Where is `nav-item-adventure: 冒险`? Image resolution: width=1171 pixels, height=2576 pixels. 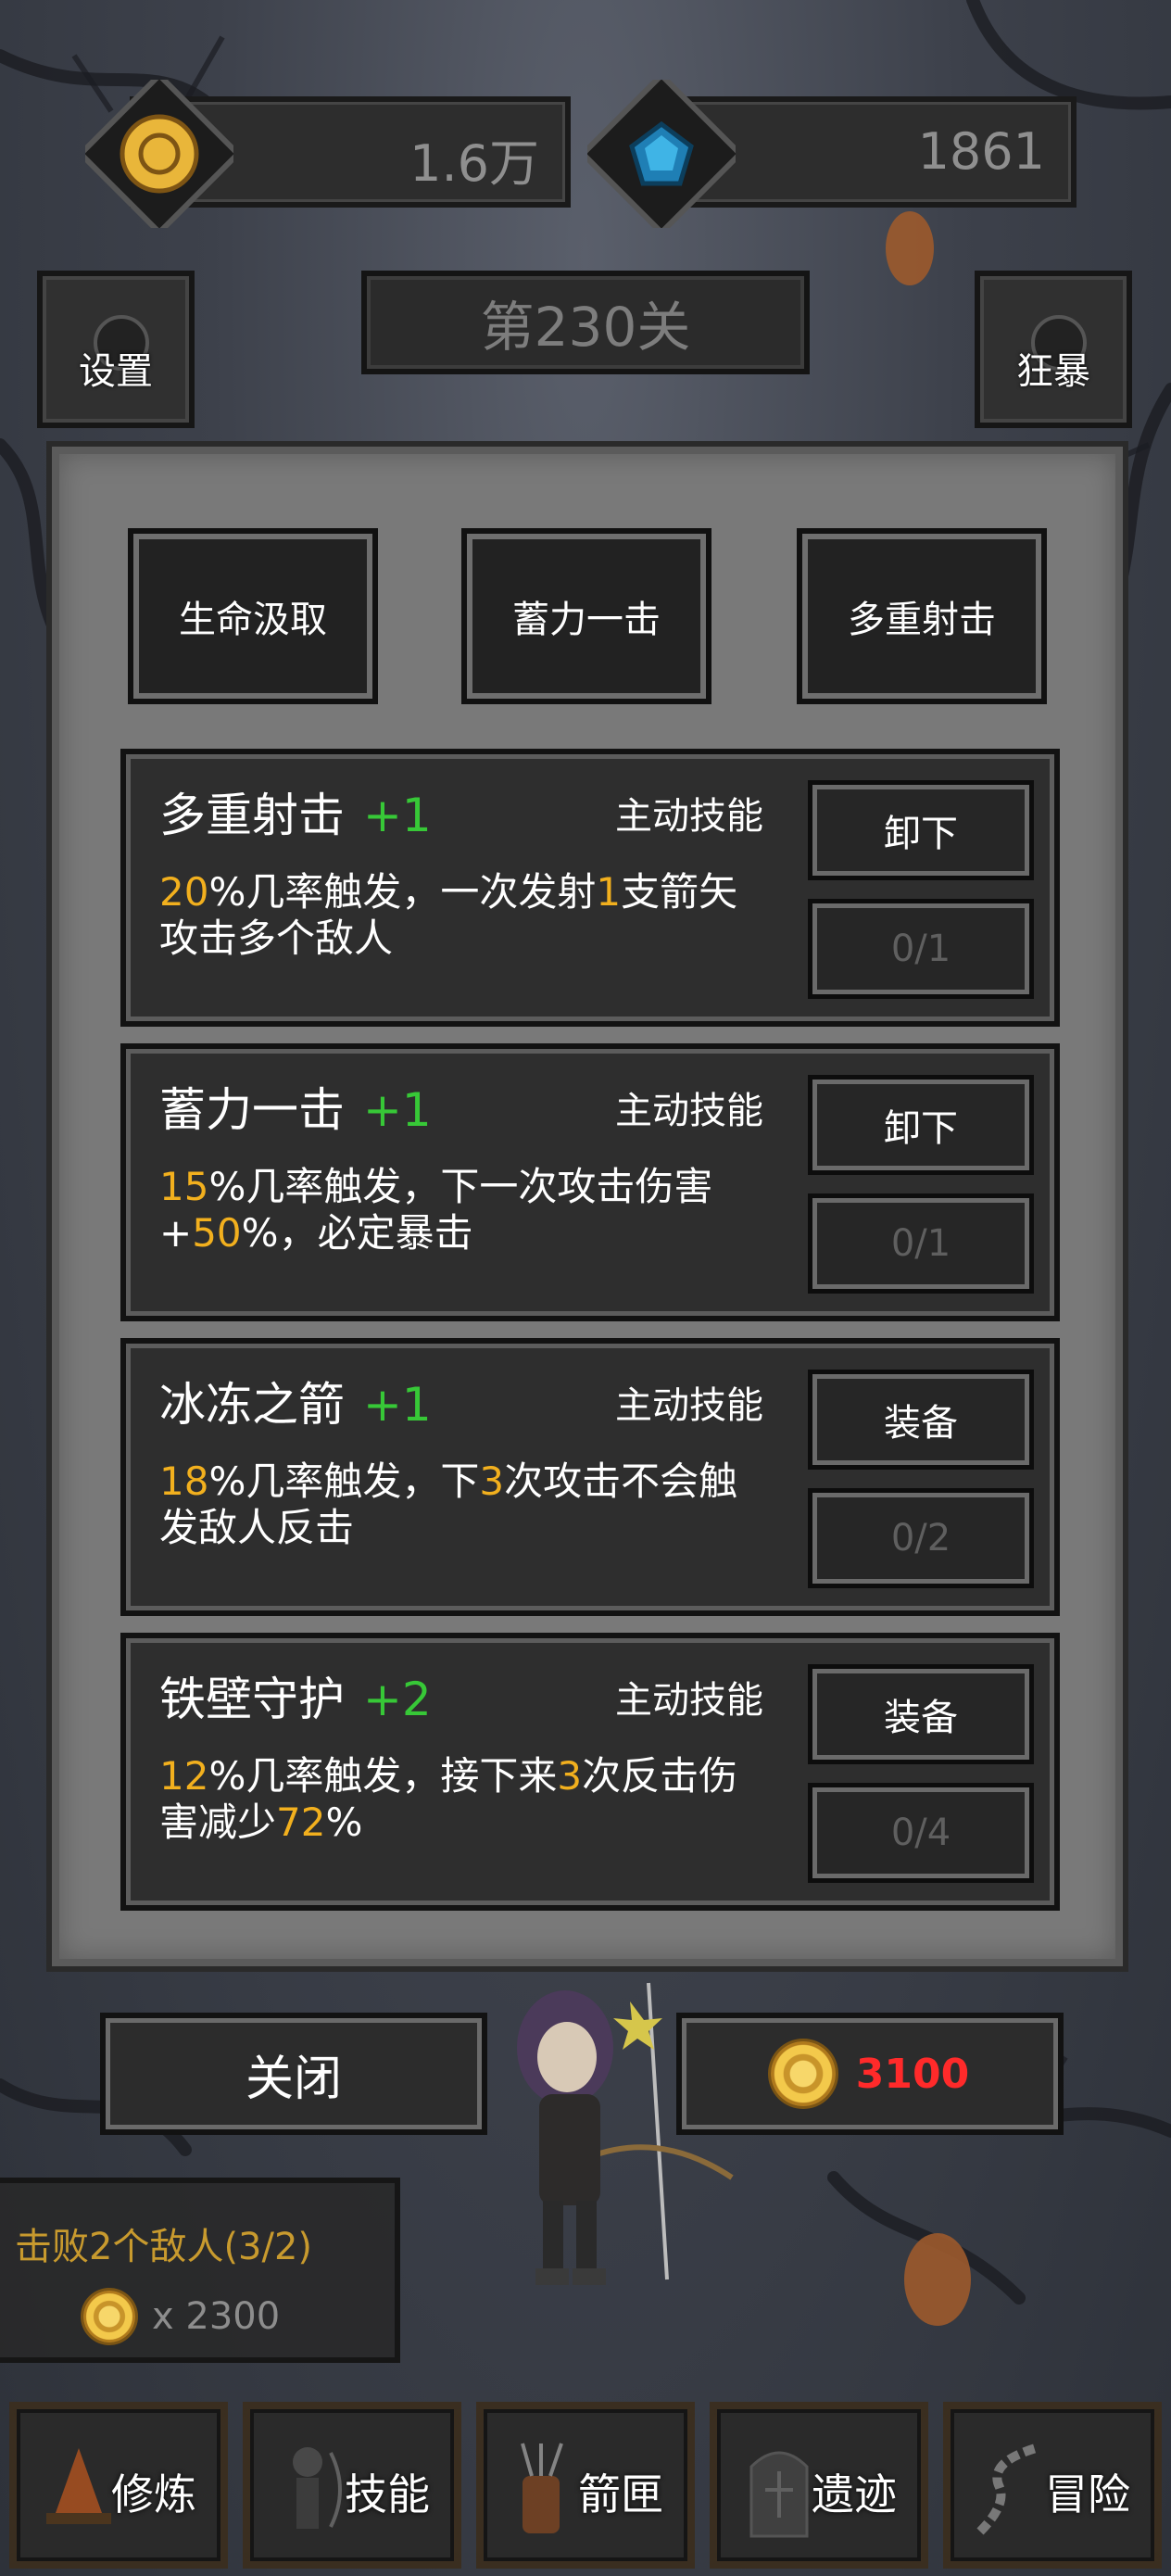
nav-item-adventure: 冒险 is located at coordinates (1053, 2486).